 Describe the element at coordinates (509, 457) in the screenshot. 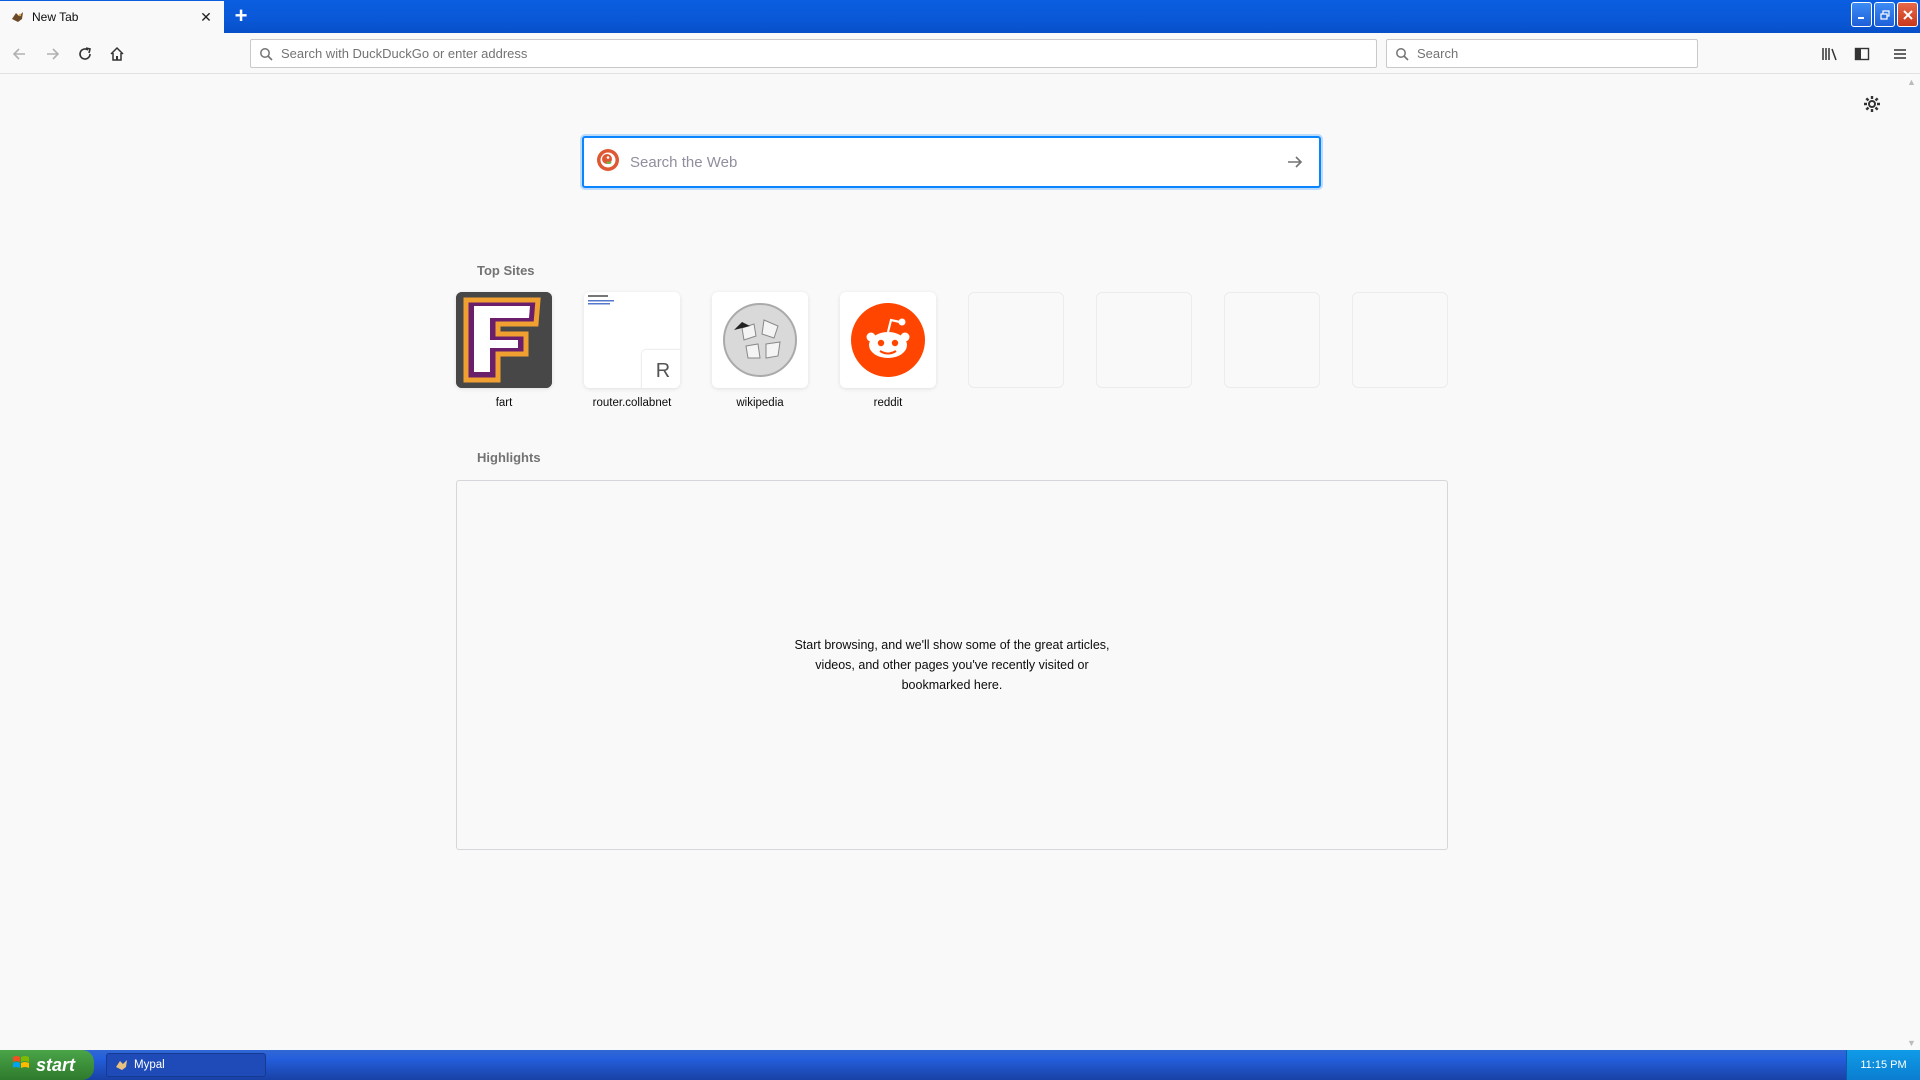

I see `highlights-heading: Highlights` at that location.